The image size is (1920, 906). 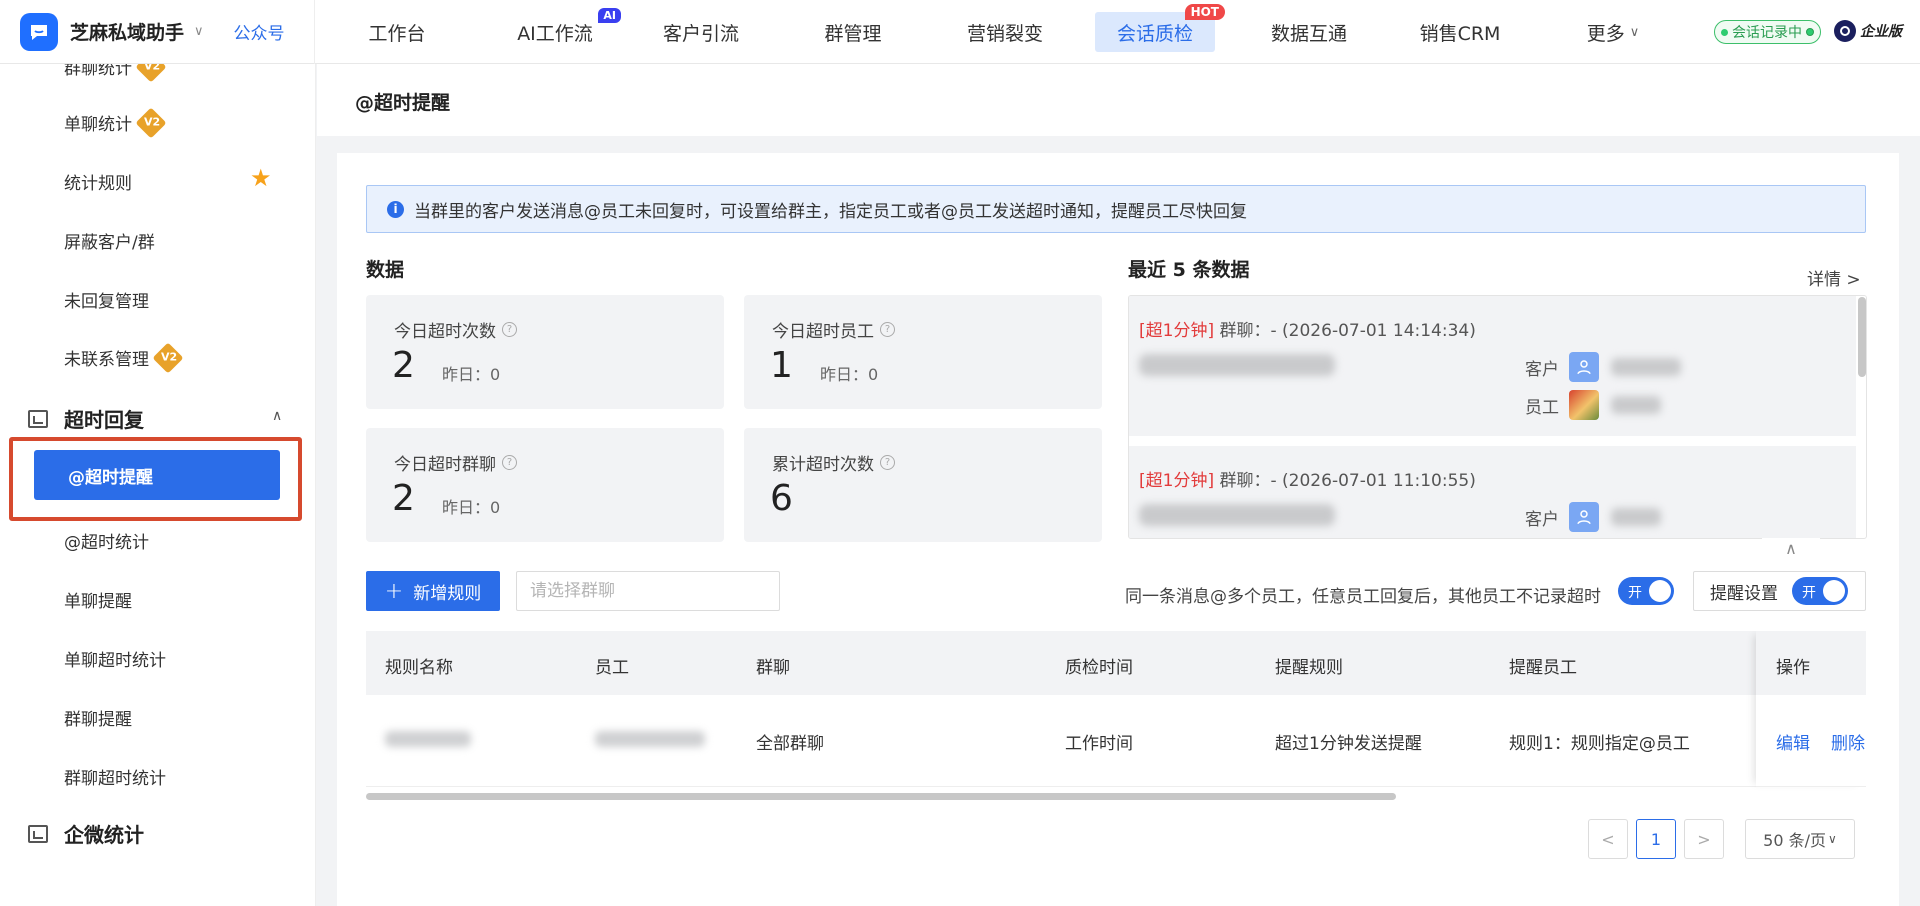 I want to click on sidebar-item-single-timeout-stats: 单聊超时统计, so click(x=115, y=658).